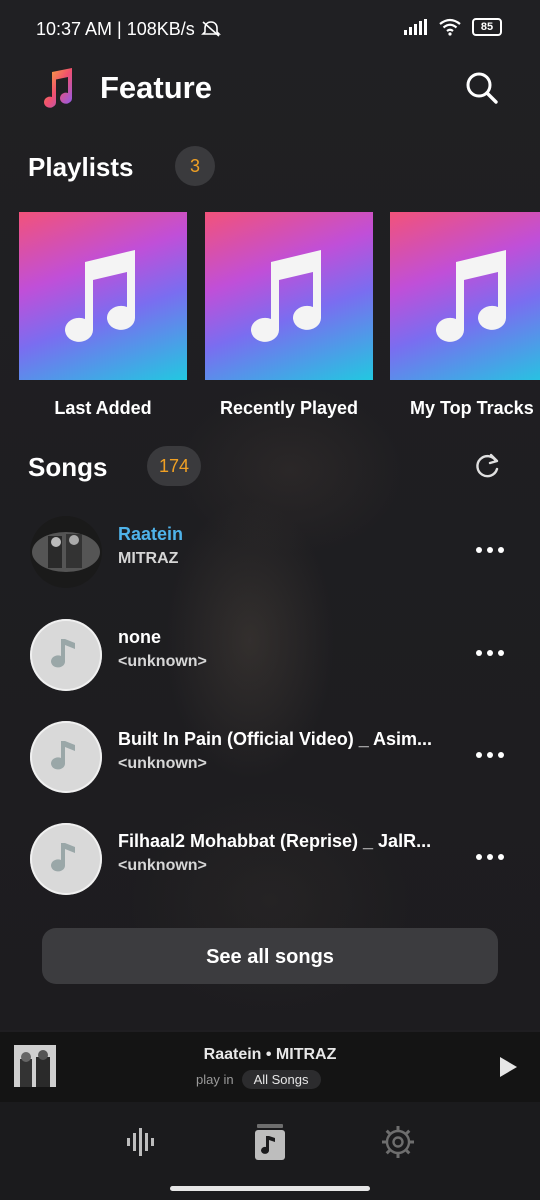  What do you see at coordinates (450, 27) in the screenshot?
I see `wifi-icon` at bounding box center [450, 27].